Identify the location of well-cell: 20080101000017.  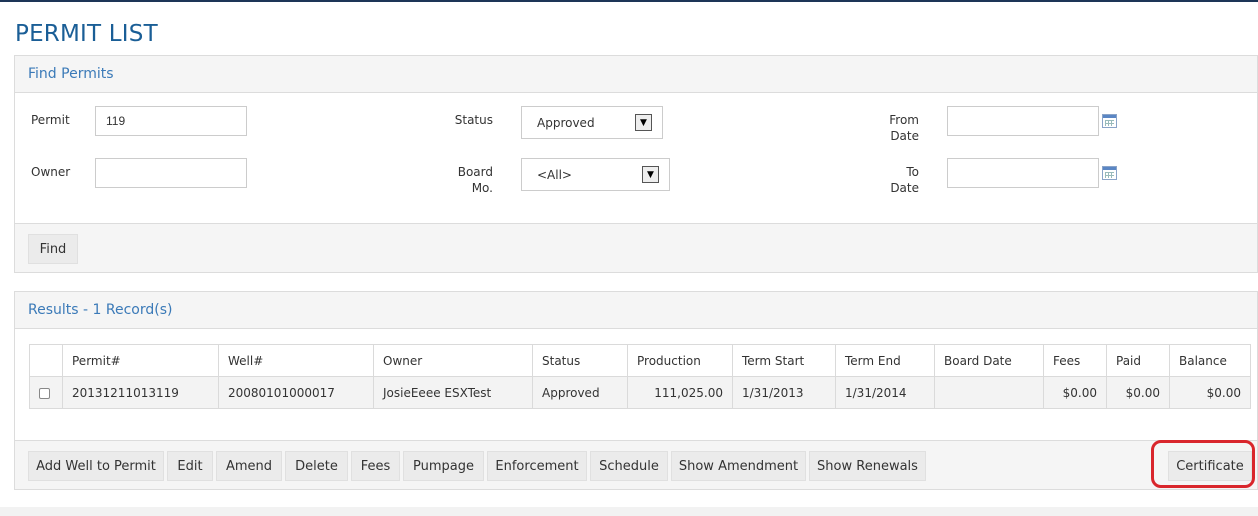
(296, 392).